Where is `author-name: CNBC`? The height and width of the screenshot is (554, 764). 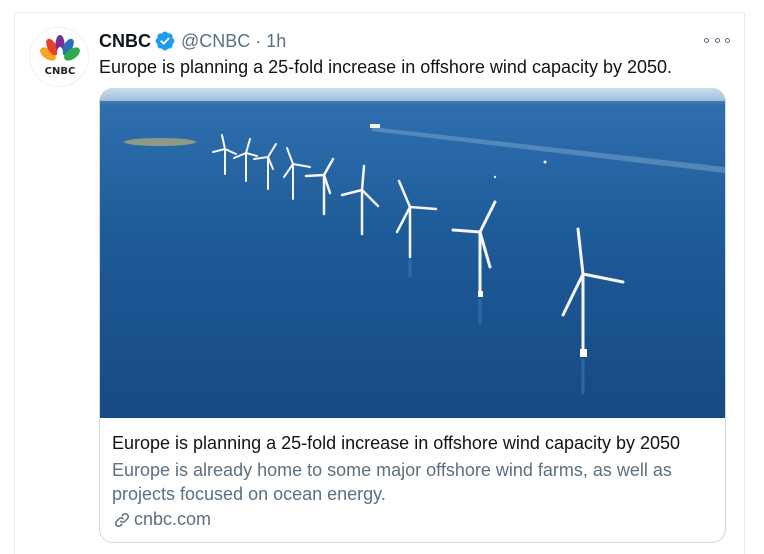 author-name: CNBC is located at coordinates (125, 41).